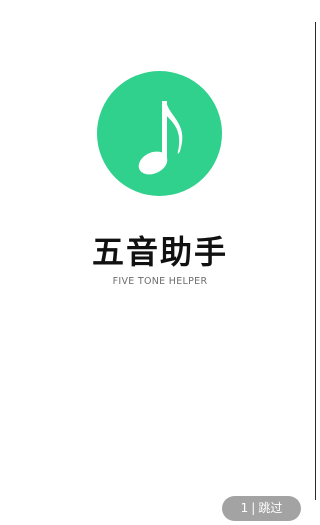 This screenshot has height=525, width=320. I want to click on music-note-icon, so click(160, 138).